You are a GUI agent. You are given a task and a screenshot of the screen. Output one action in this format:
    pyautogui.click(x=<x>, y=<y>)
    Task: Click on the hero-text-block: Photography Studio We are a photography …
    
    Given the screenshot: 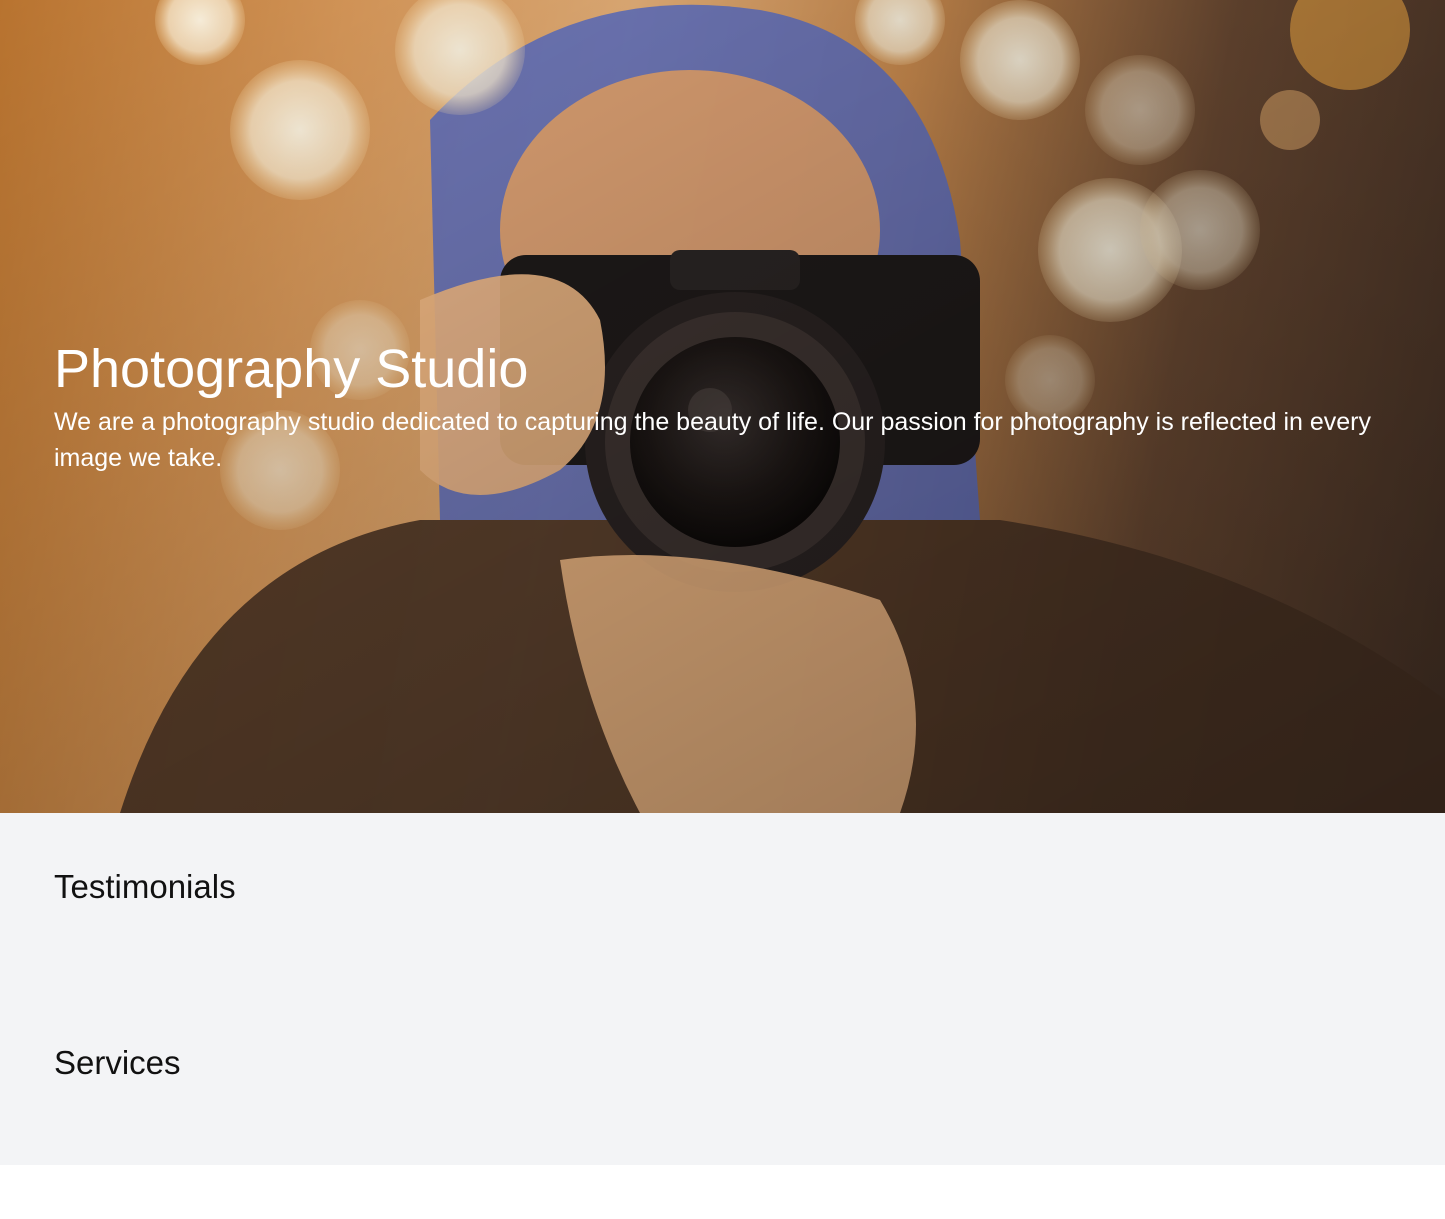 What is the action you would take?
    pyautogui.click(x=719, y=407)
    